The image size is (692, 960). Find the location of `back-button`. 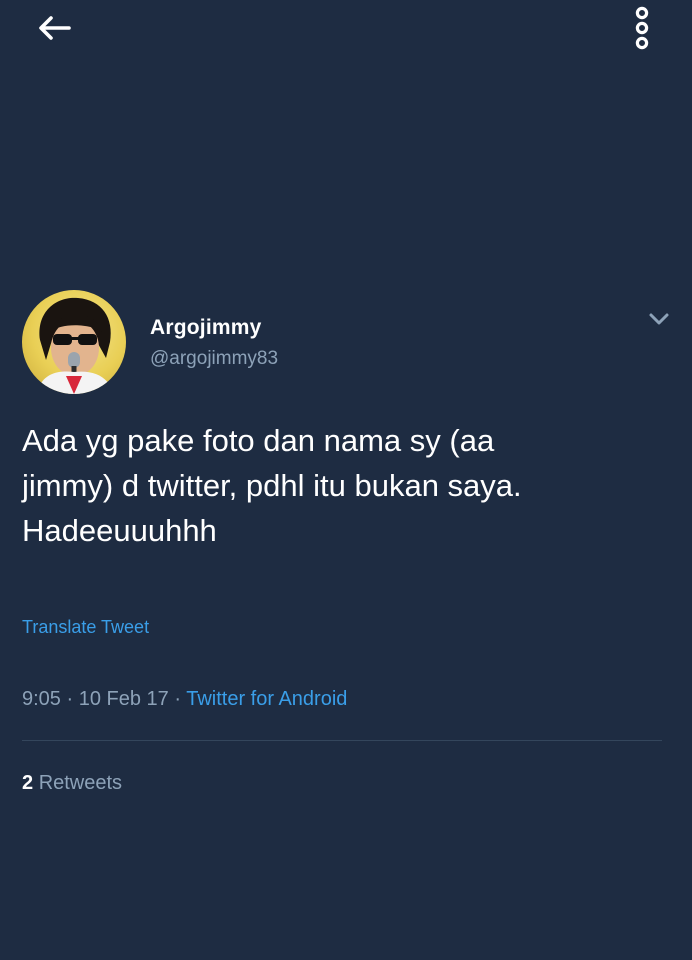

back-button is located at coordinates (54, 28).